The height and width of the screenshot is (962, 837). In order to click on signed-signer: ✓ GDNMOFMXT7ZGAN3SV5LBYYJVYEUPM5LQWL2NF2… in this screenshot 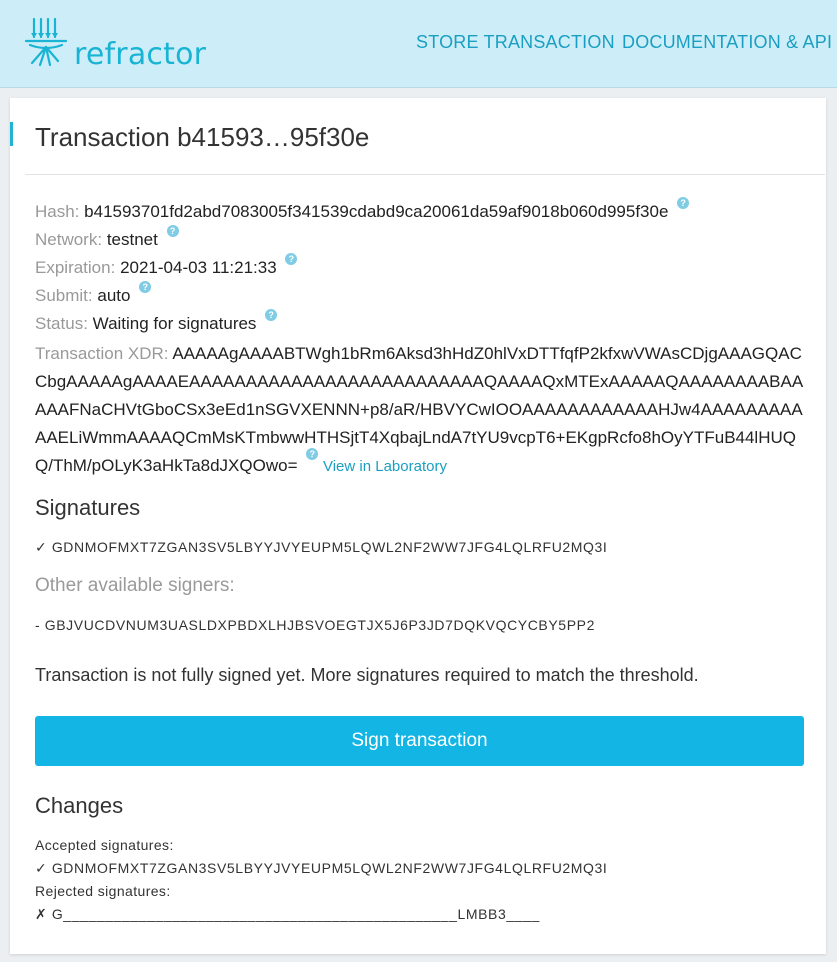, I will do `click(321, 547)`.